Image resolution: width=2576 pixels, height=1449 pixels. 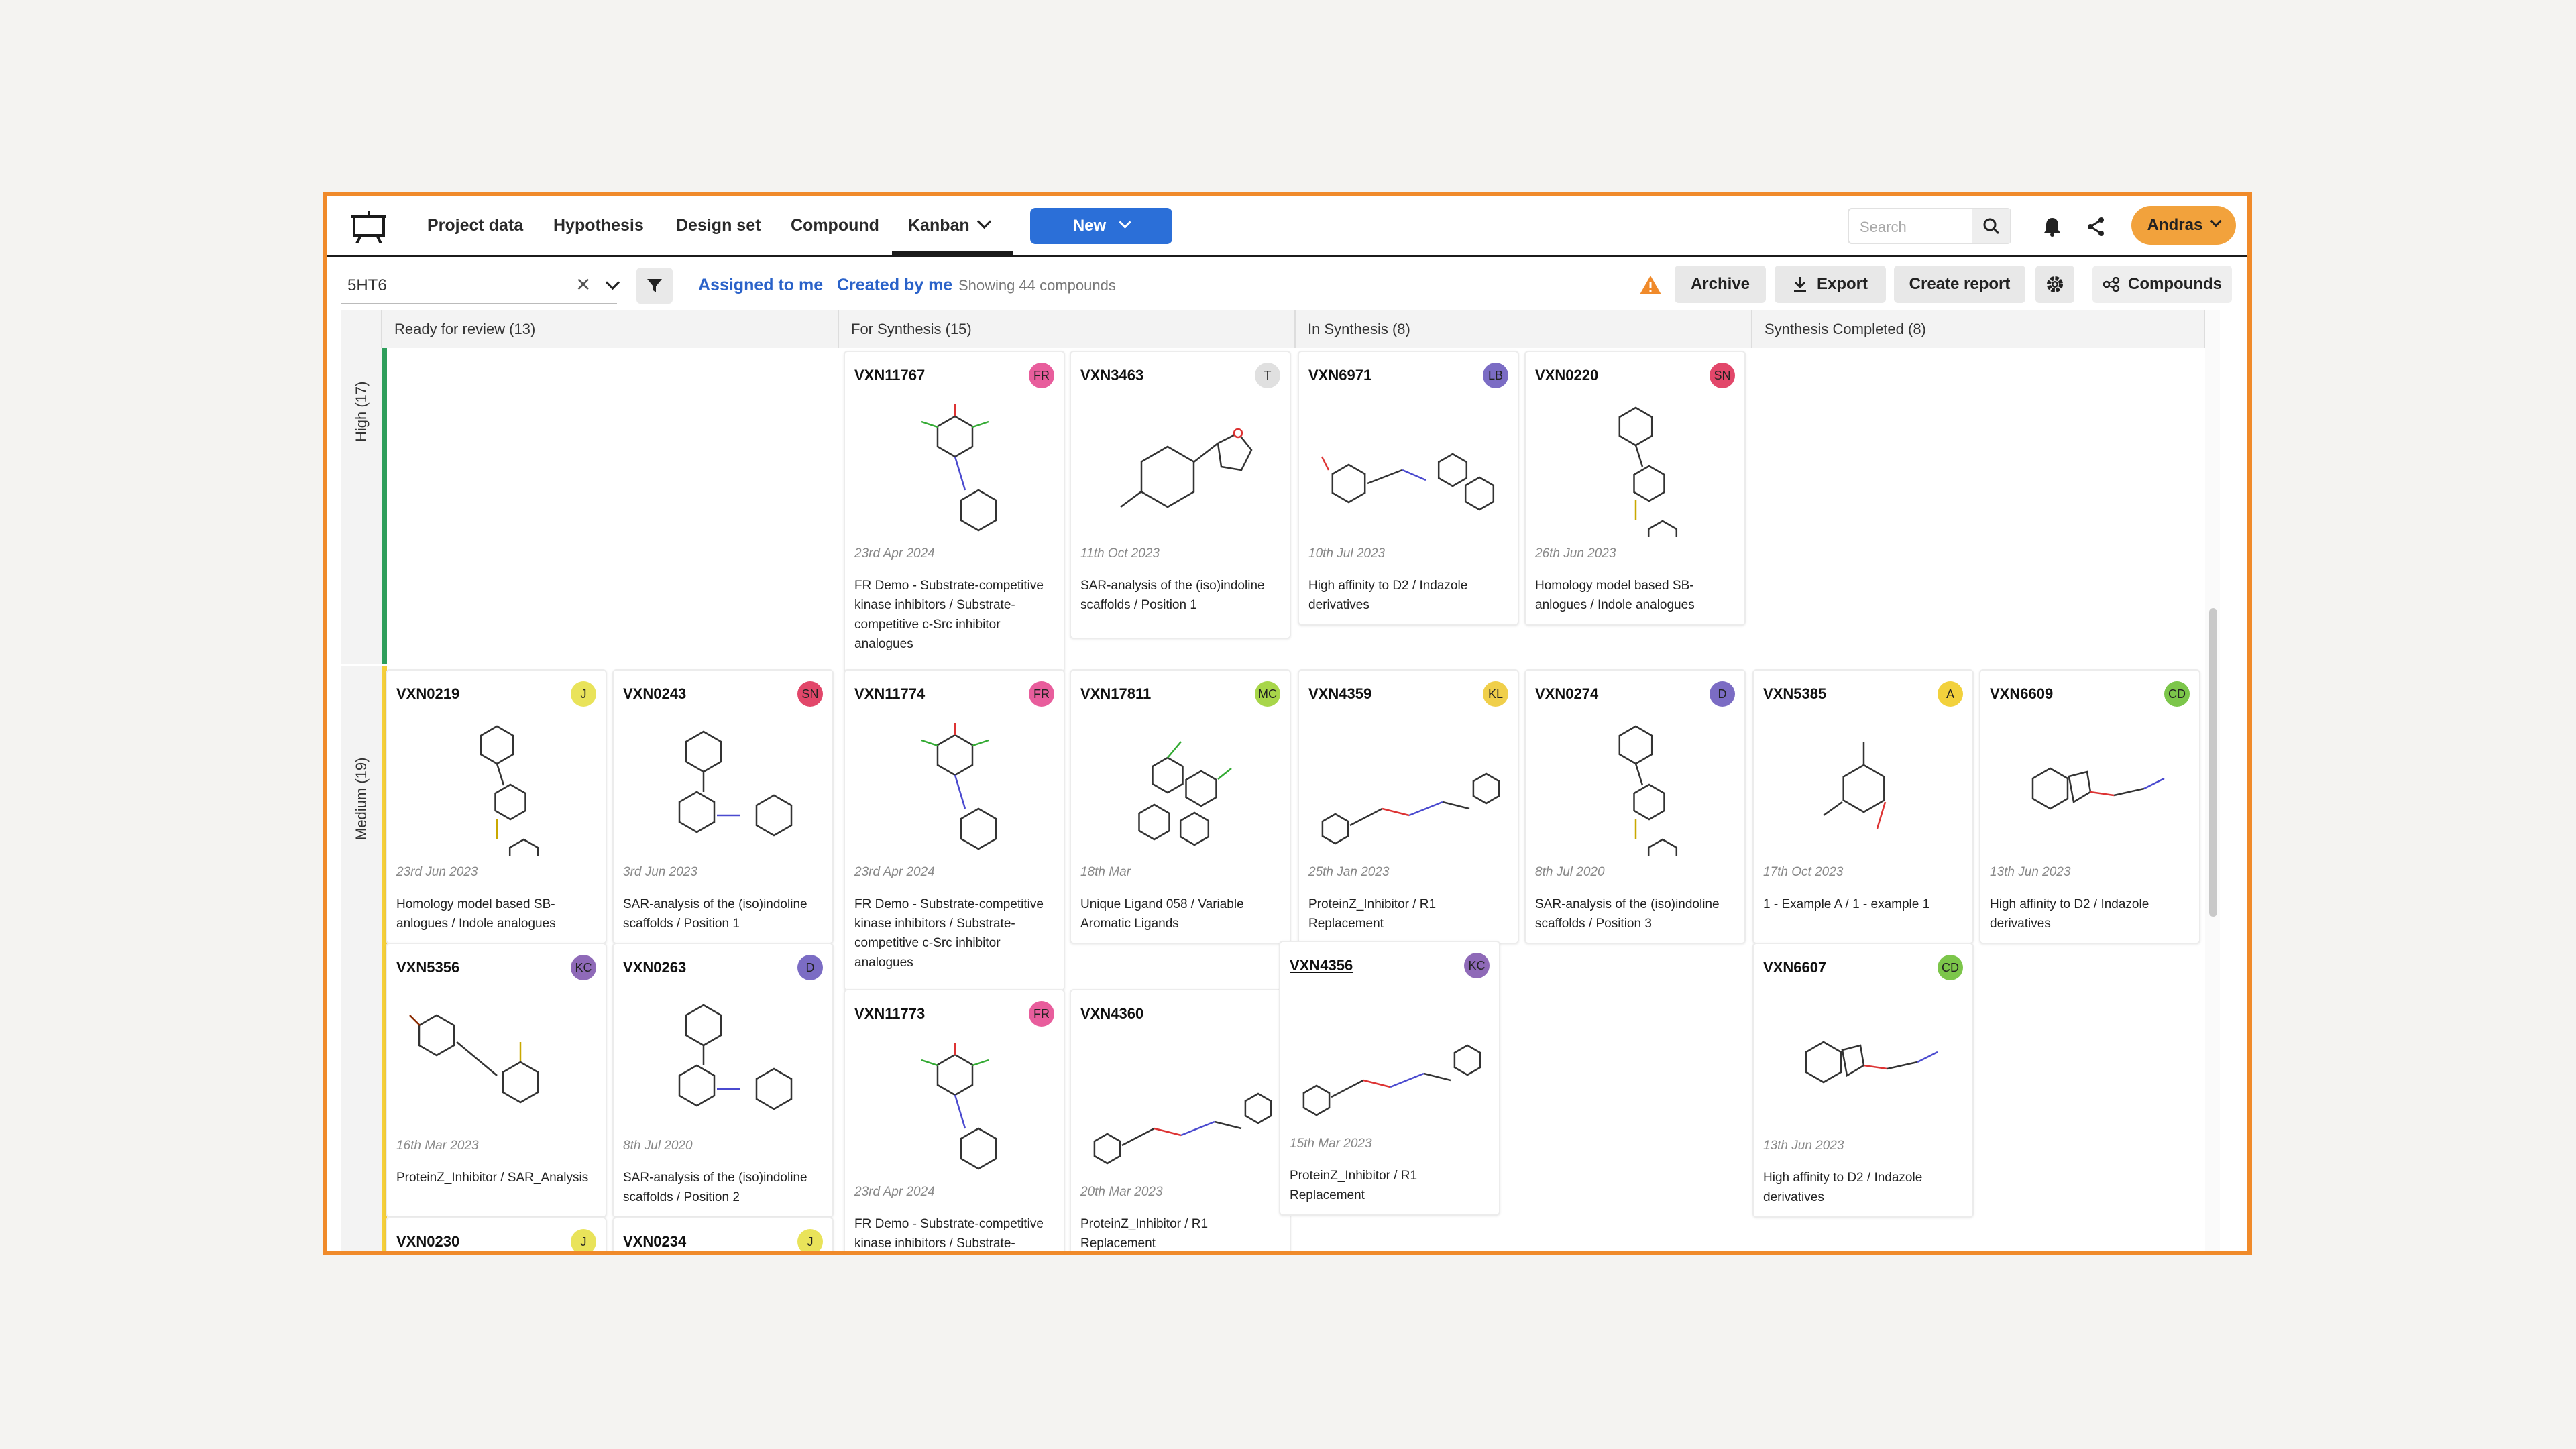 What do you see at coordinates (1950, 694) in the screenshot?
I see `assignee-avatar: A` at bounding box center [1950, 694].